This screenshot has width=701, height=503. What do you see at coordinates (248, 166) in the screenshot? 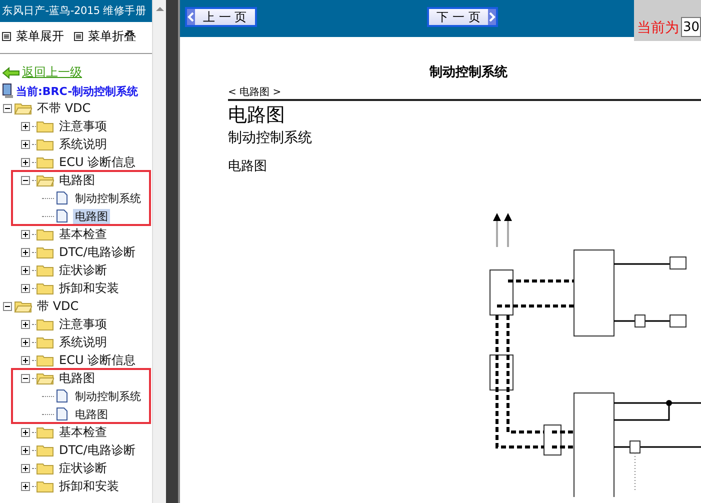
I see `section-heading: 电路图` at bounding box center [248, 166].